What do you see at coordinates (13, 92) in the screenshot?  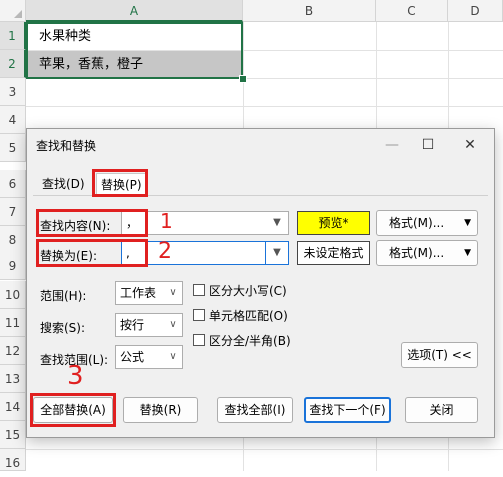 I see `row-header-3: 3` at bounding box center [13, 92].